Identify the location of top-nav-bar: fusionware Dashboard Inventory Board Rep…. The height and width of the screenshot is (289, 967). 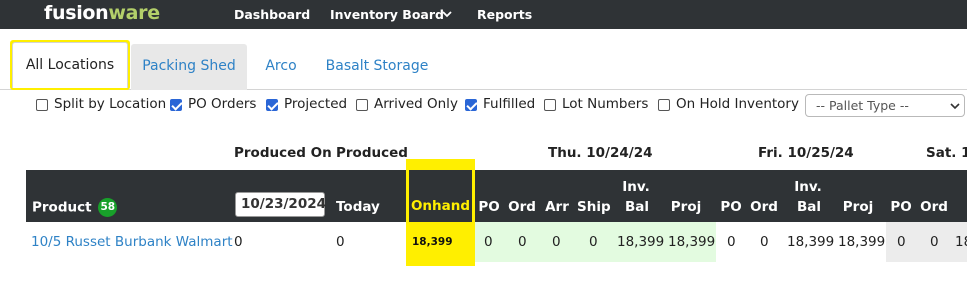
(483, 14).